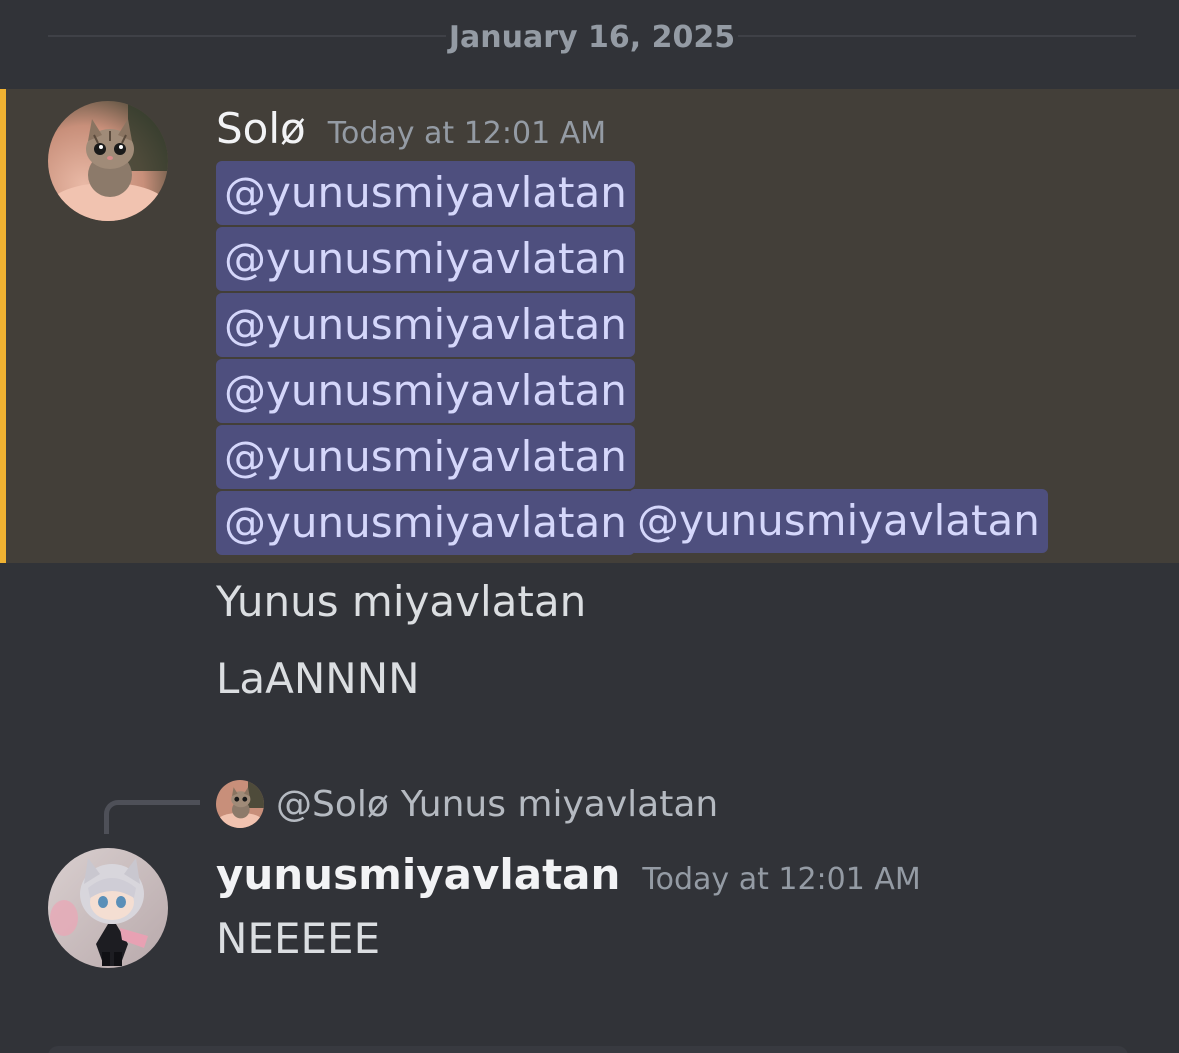 The height and width of the screenshot is (1053, 1179). I want to click on message-header: yunusmiyavlatan Today at 12:01 AM, so click(568, 874).